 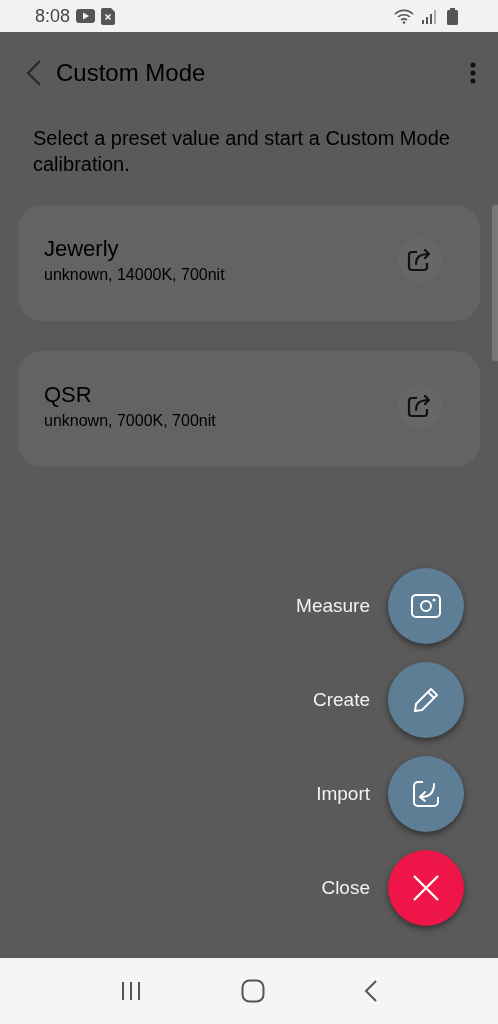 I want to click on preset-name: Jewerly, so click(x=82, y=249).